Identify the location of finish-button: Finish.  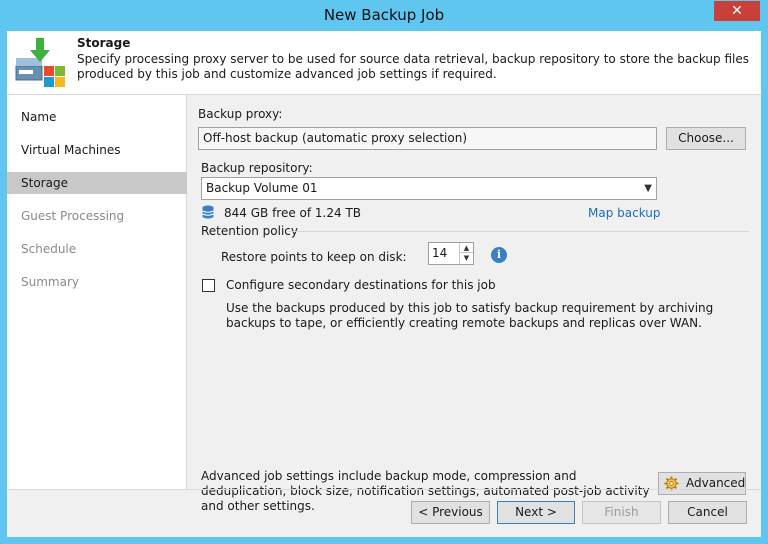
(621, 512).